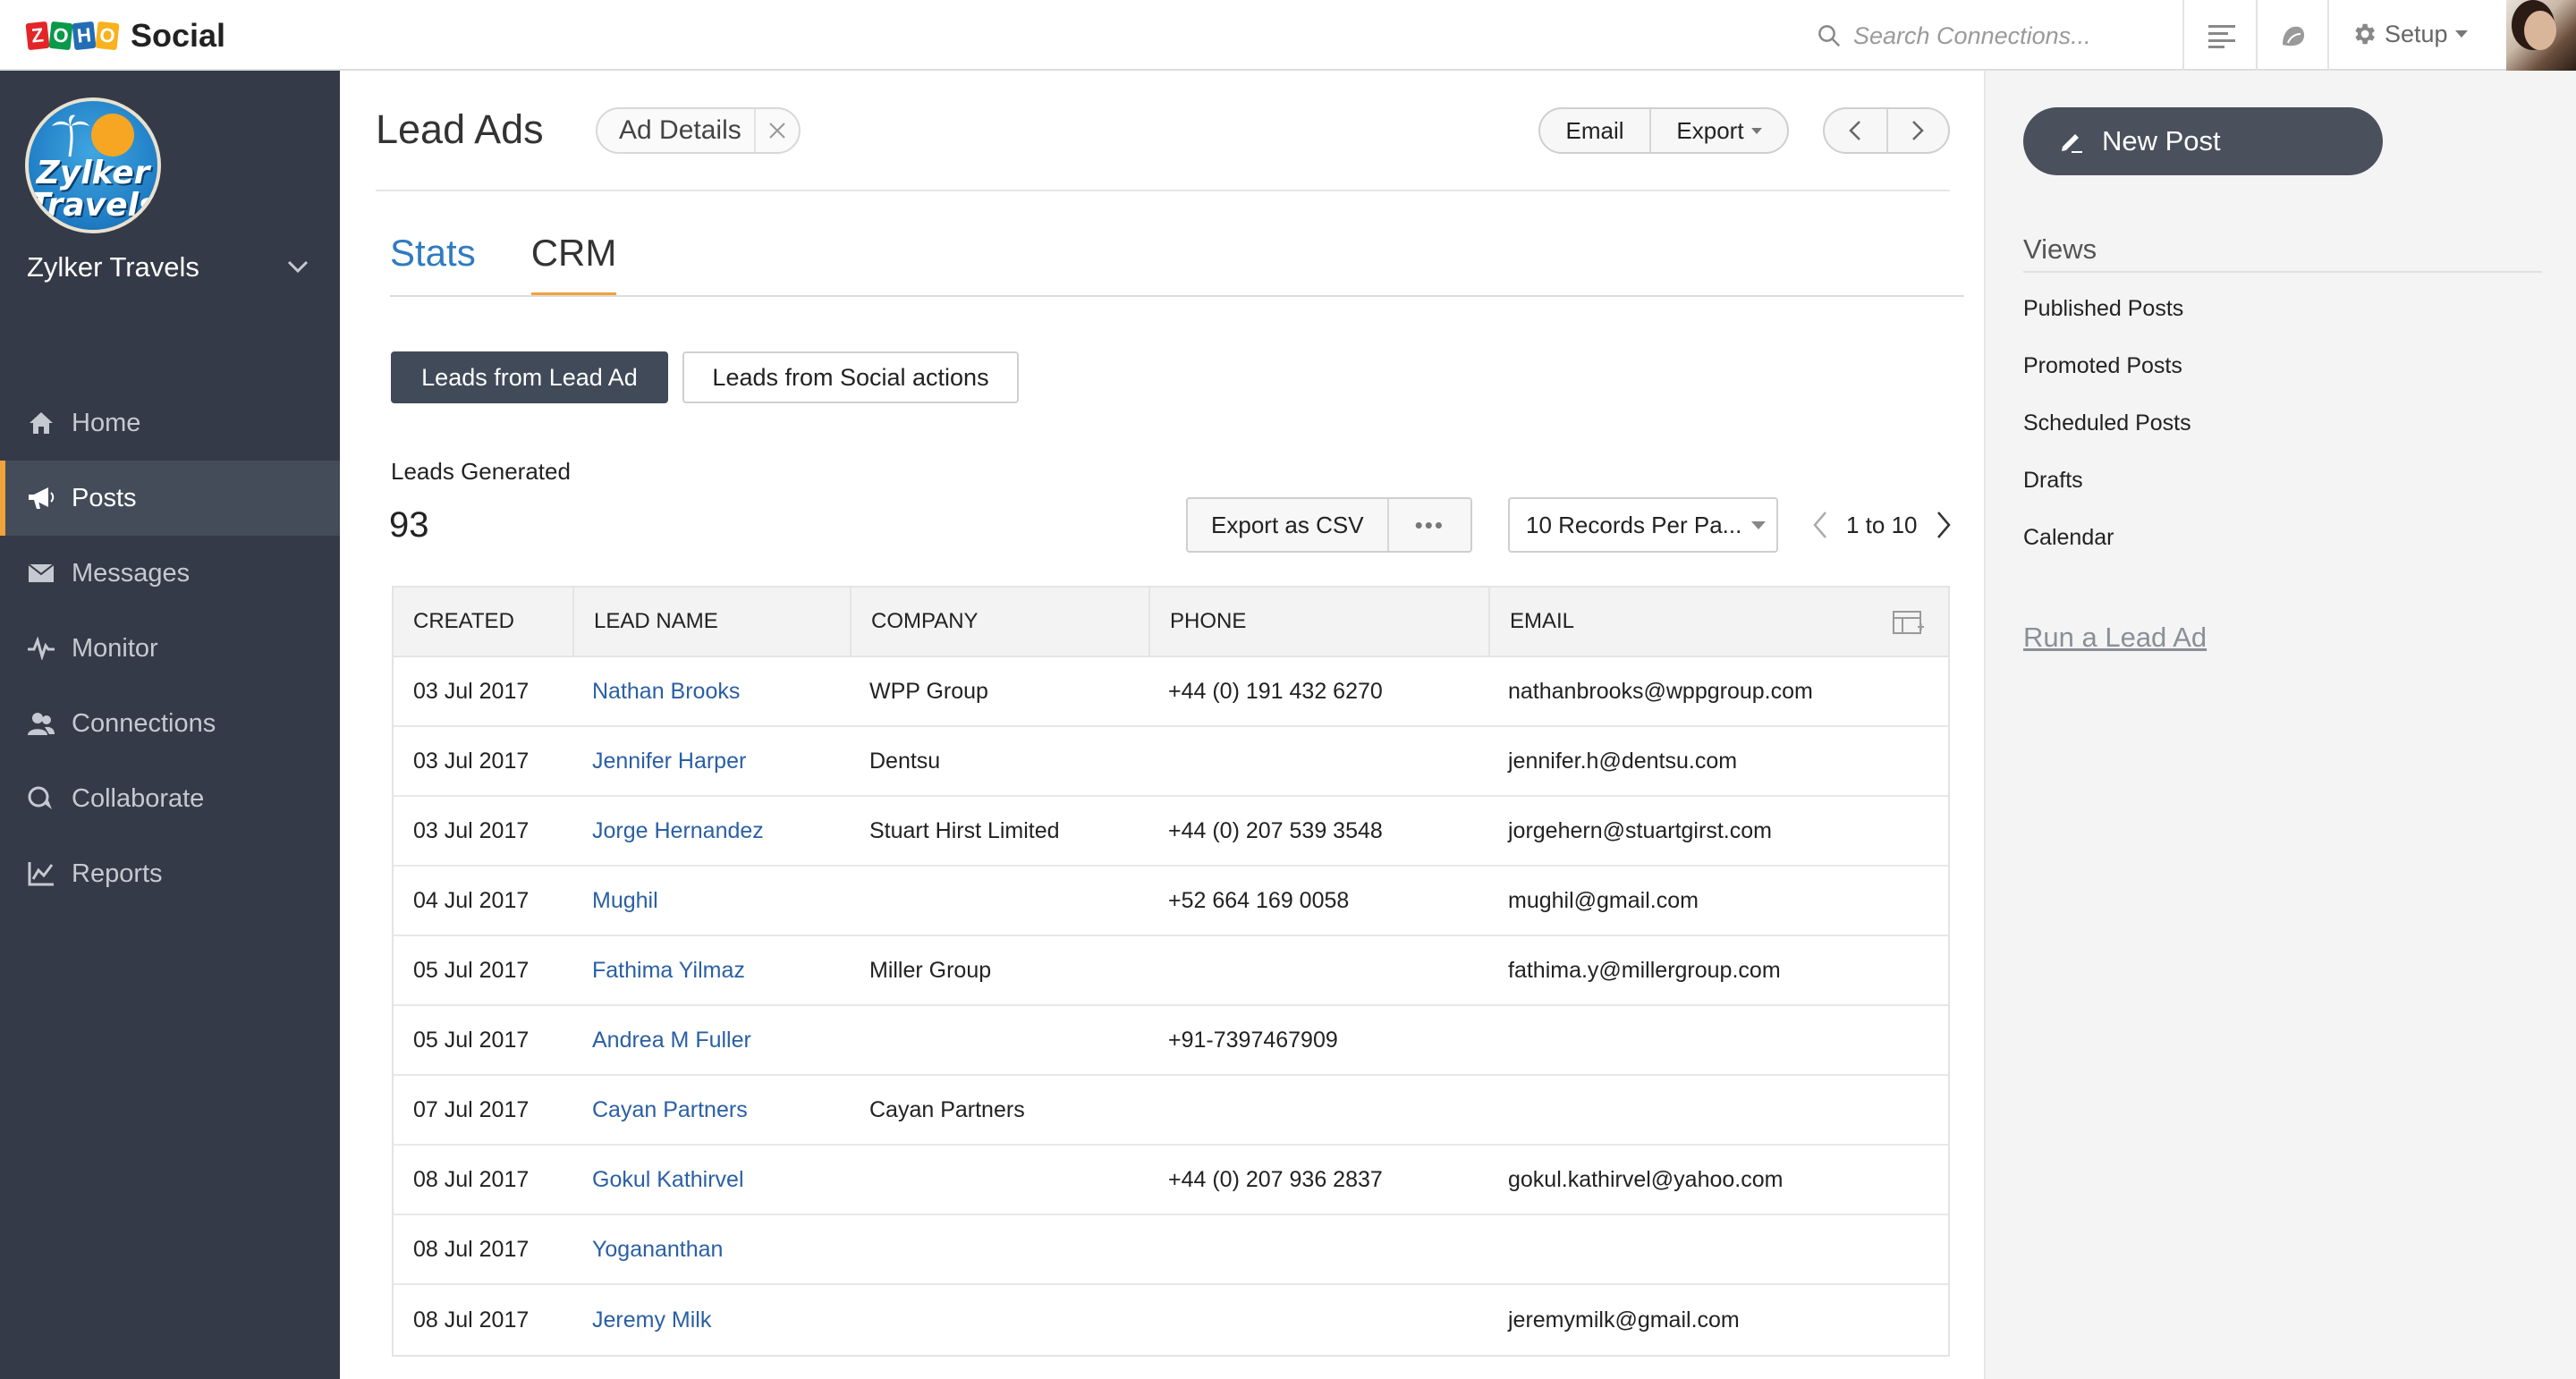 This screenshot has height=1379, width=2576. Describe the element at coordinates (481, 471) in the screenshot. I see `leads-generated-label: Leads Generated` at that location.